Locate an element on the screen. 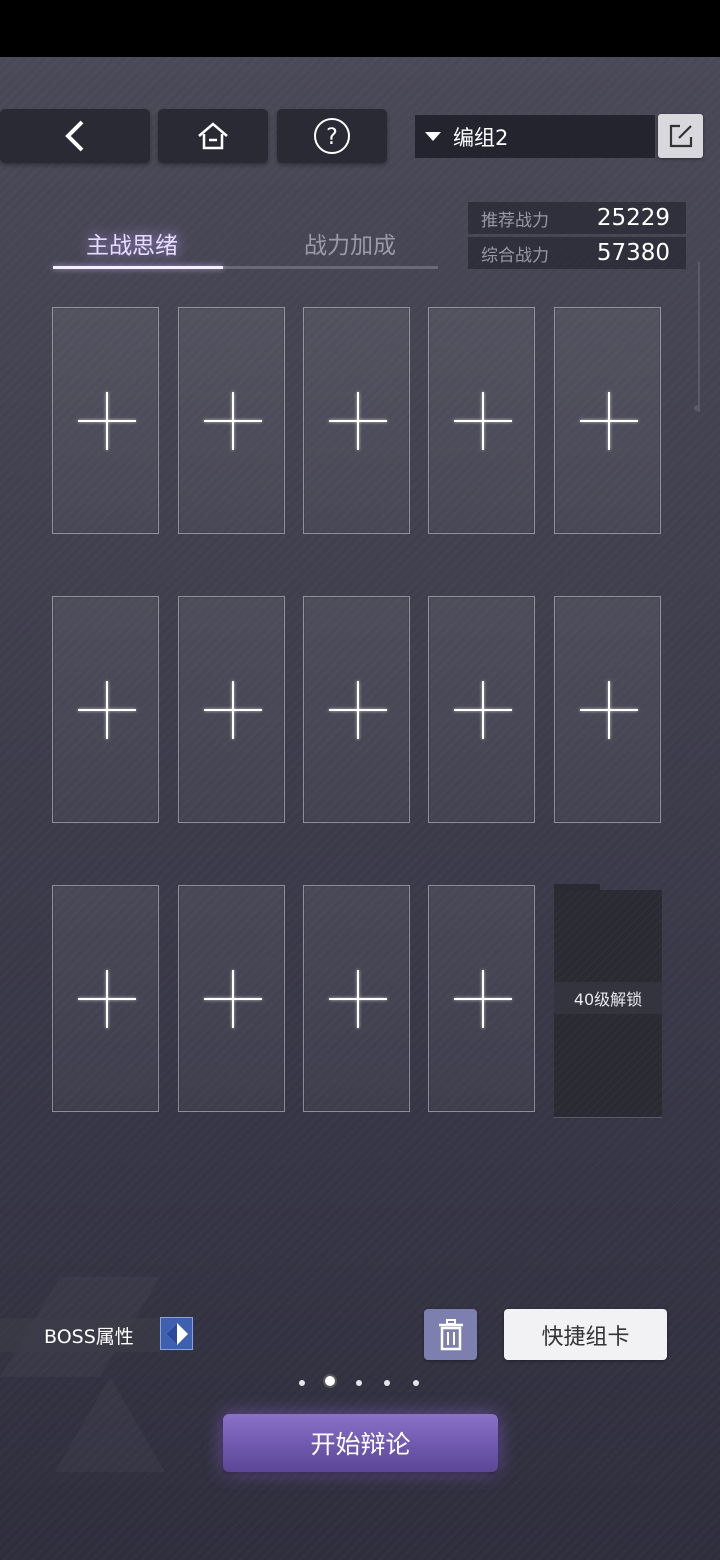 This screenshot has width=720, height=1560. group-select-dropdown: 编组2 is located at coordinates (535, 136).